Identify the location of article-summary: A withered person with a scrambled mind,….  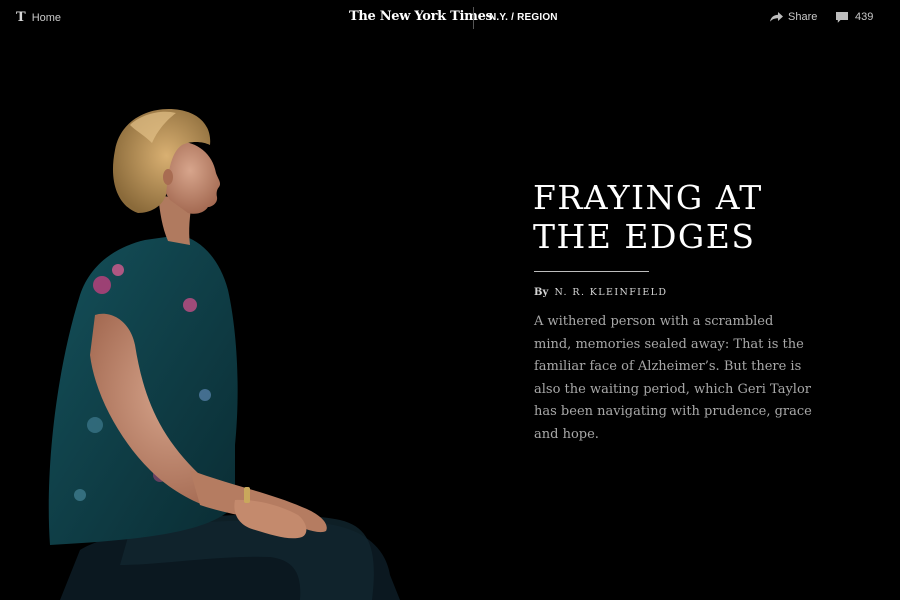
(673, 378).